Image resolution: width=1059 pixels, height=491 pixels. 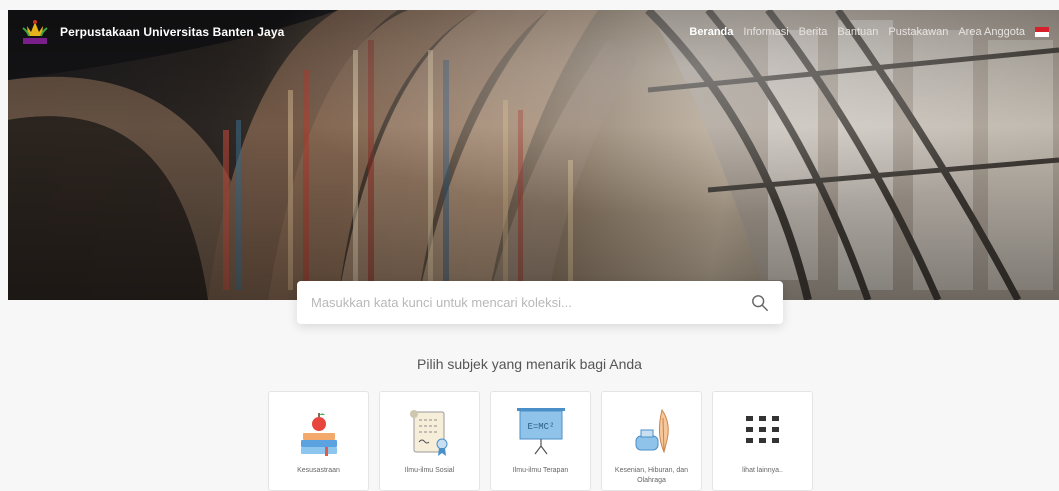 What do you see at coordinates (813, 32) in the screenshot?
I see `nav-berita: Berita` at bounding box center [813, 32].